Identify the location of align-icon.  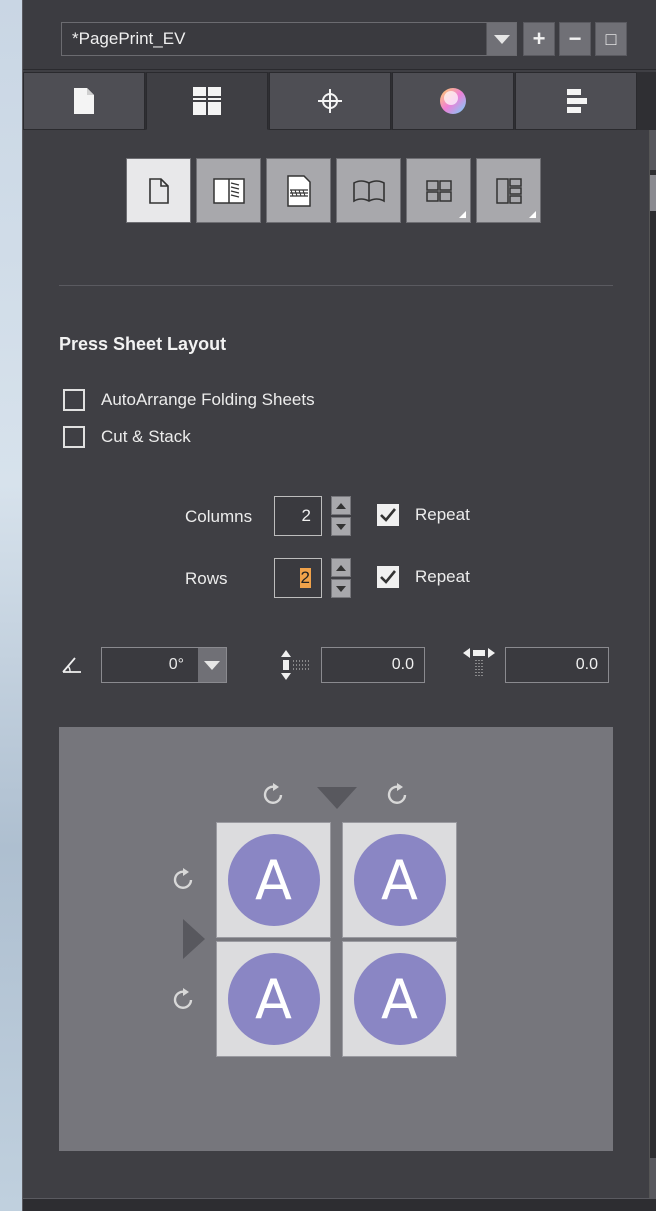
(577, 101).